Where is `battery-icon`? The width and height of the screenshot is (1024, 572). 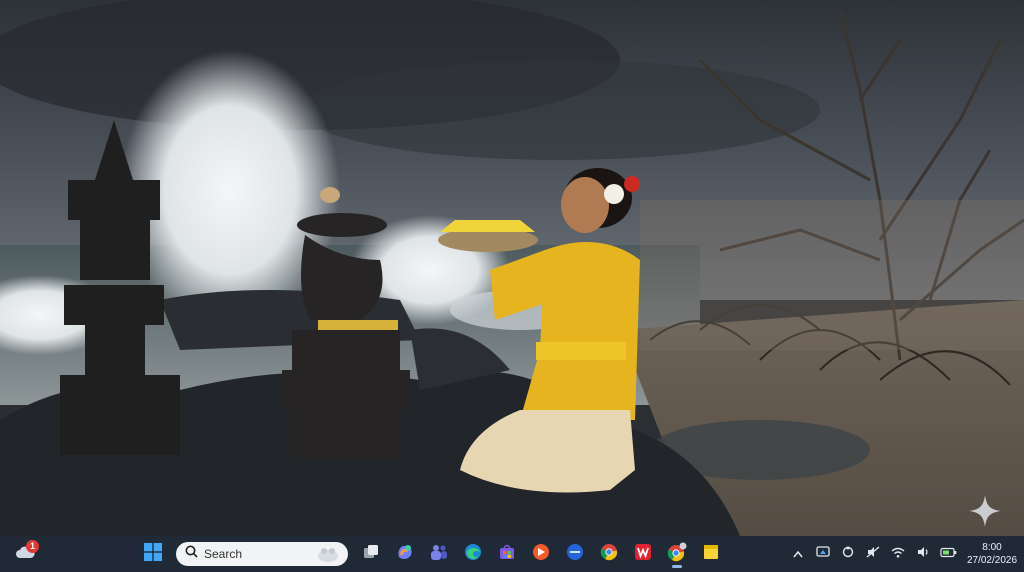 battery-icon is located at coordinates (948, 554).